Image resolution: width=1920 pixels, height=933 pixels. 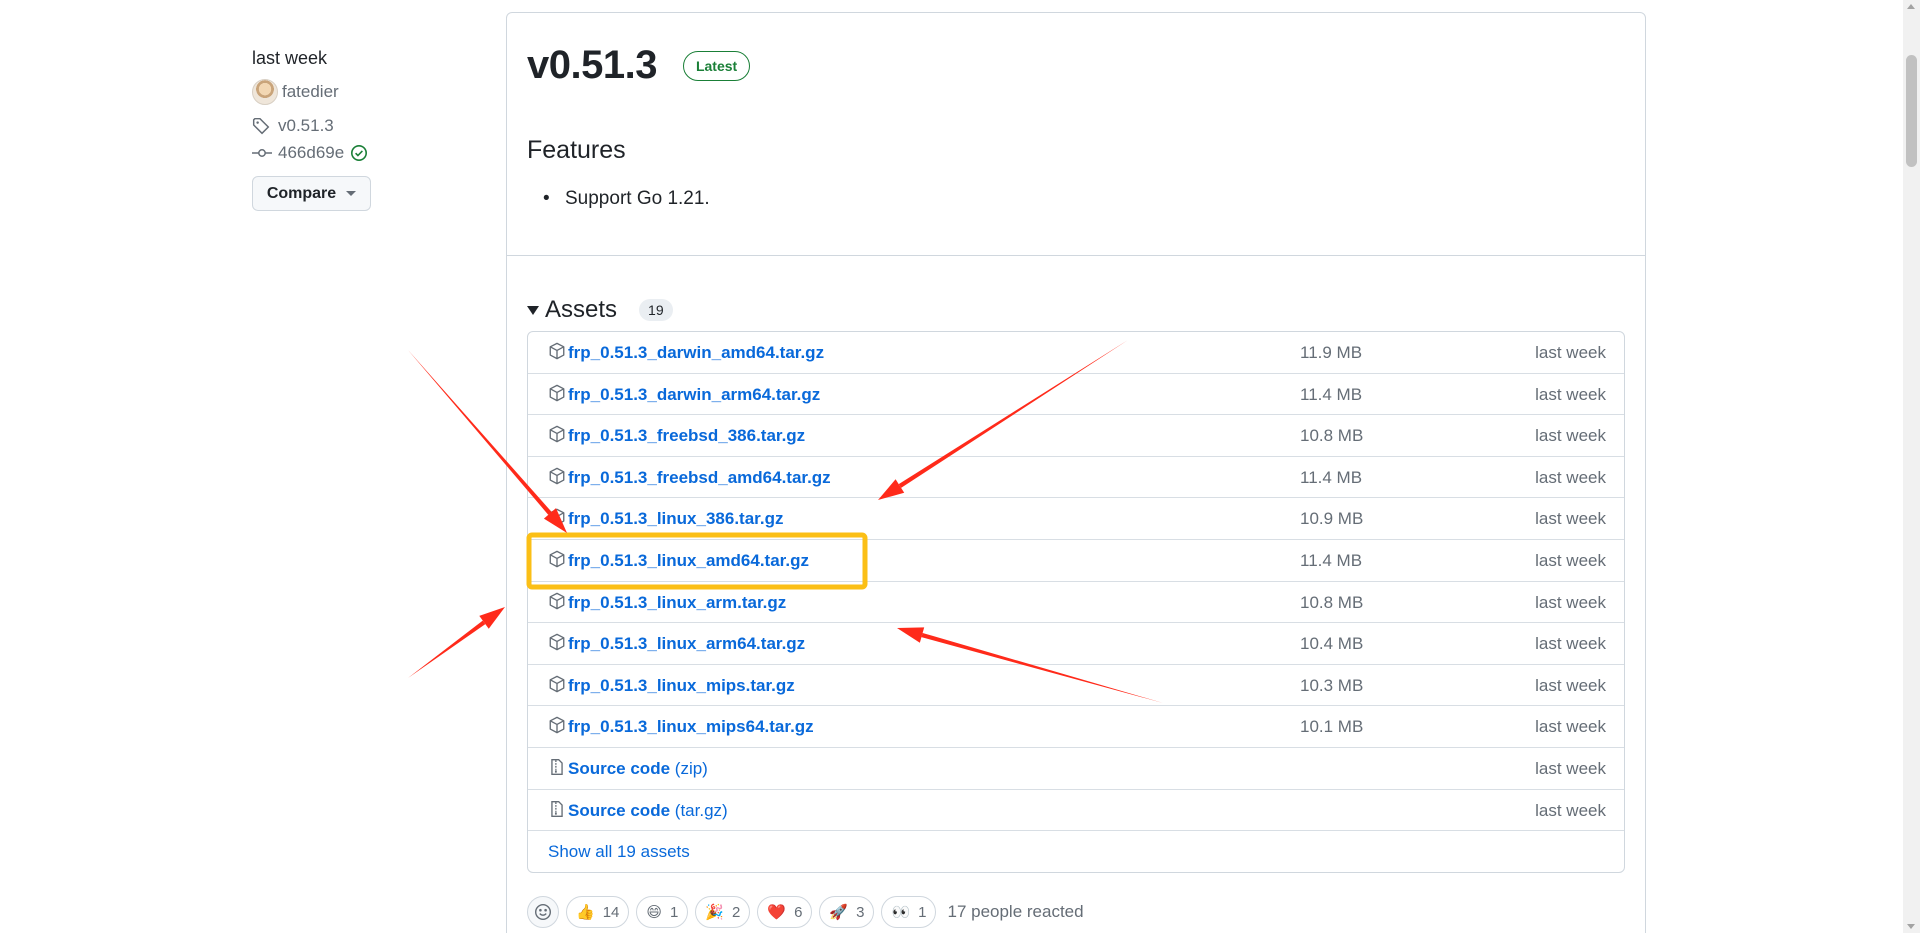 I want to click on asset-row: Source code (zip) last week, so click(x=1076, y=769).